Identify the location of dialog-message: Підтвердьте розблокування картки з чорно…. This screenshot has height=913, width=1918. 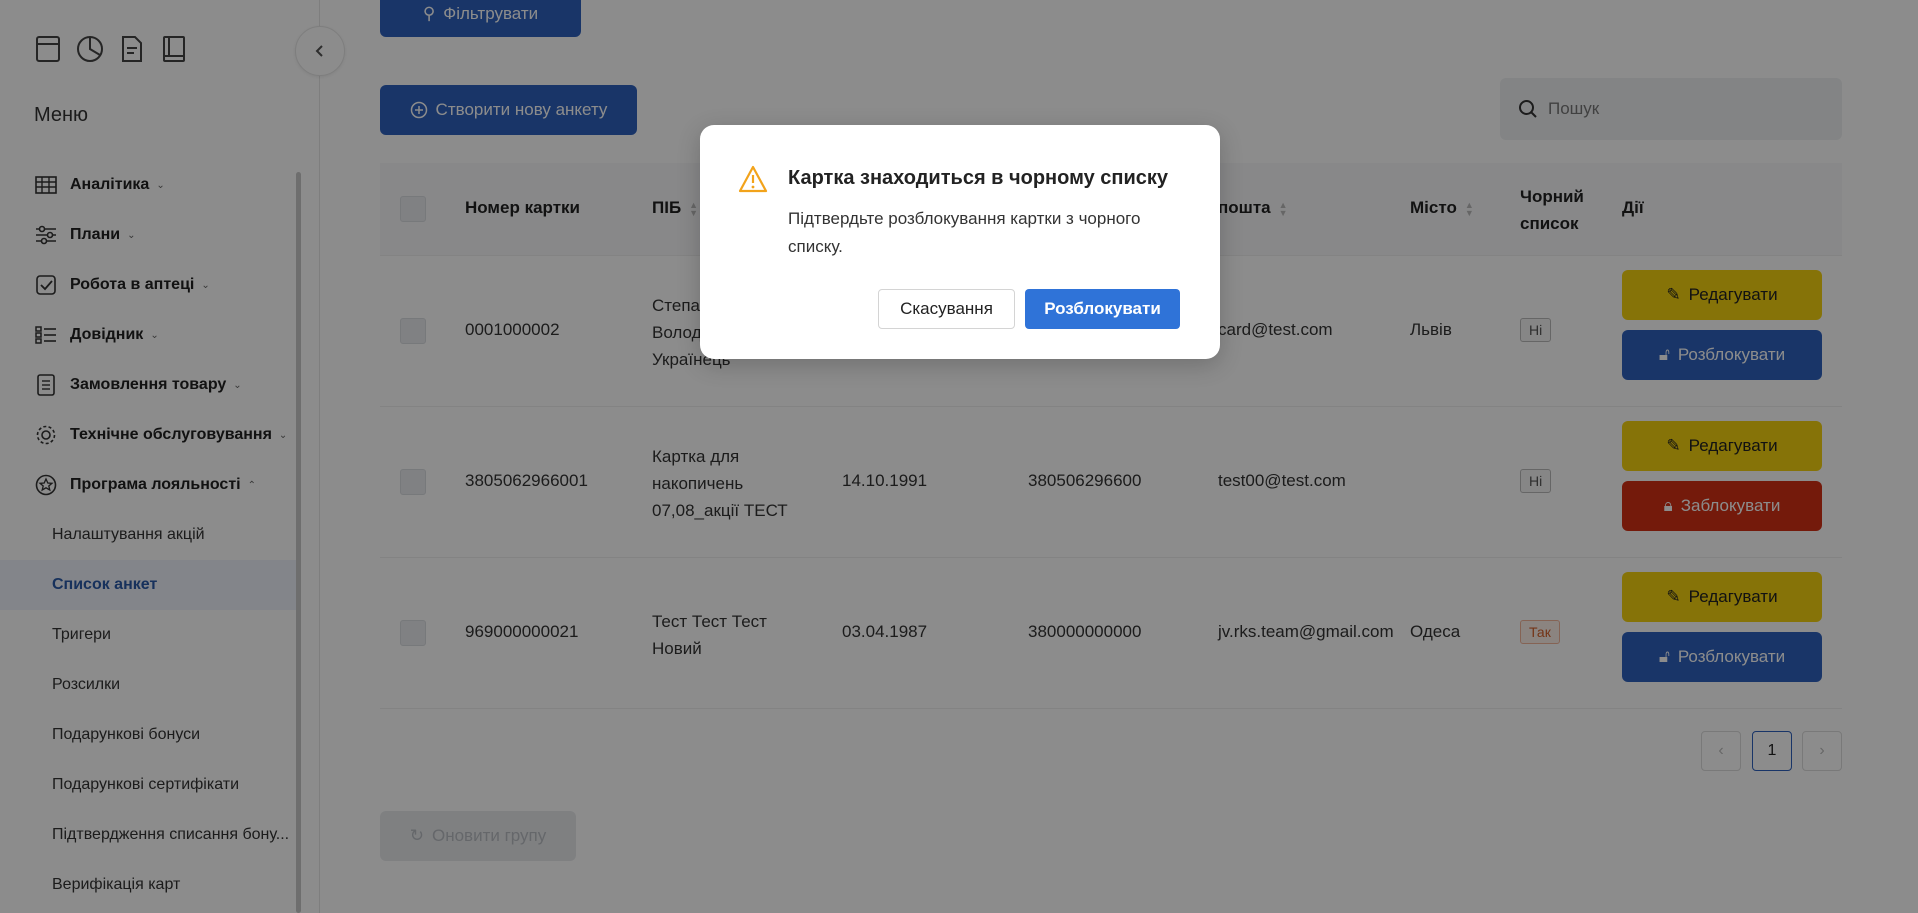
(964, 232).